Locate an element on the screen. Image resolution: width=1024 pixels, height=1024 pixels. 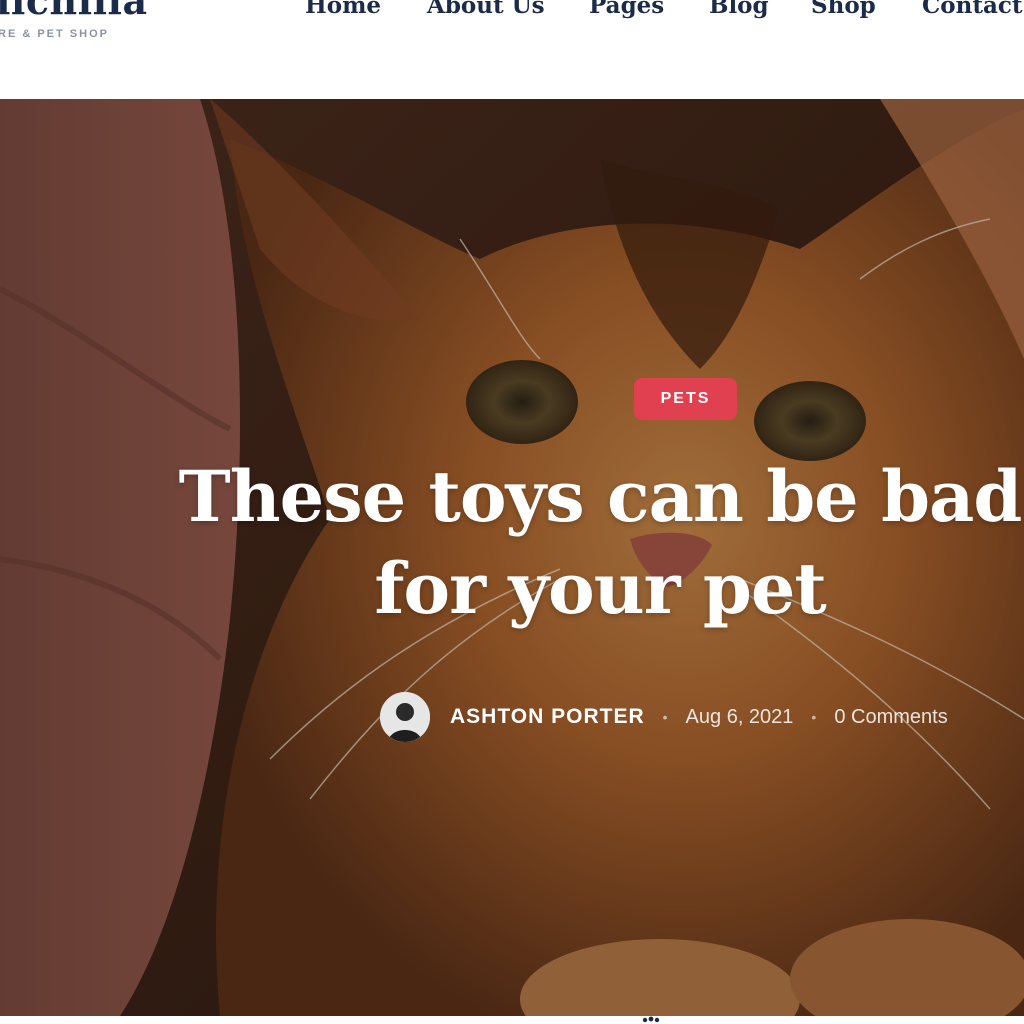
nav-pages: Pages is located at coordinates (626, 9).